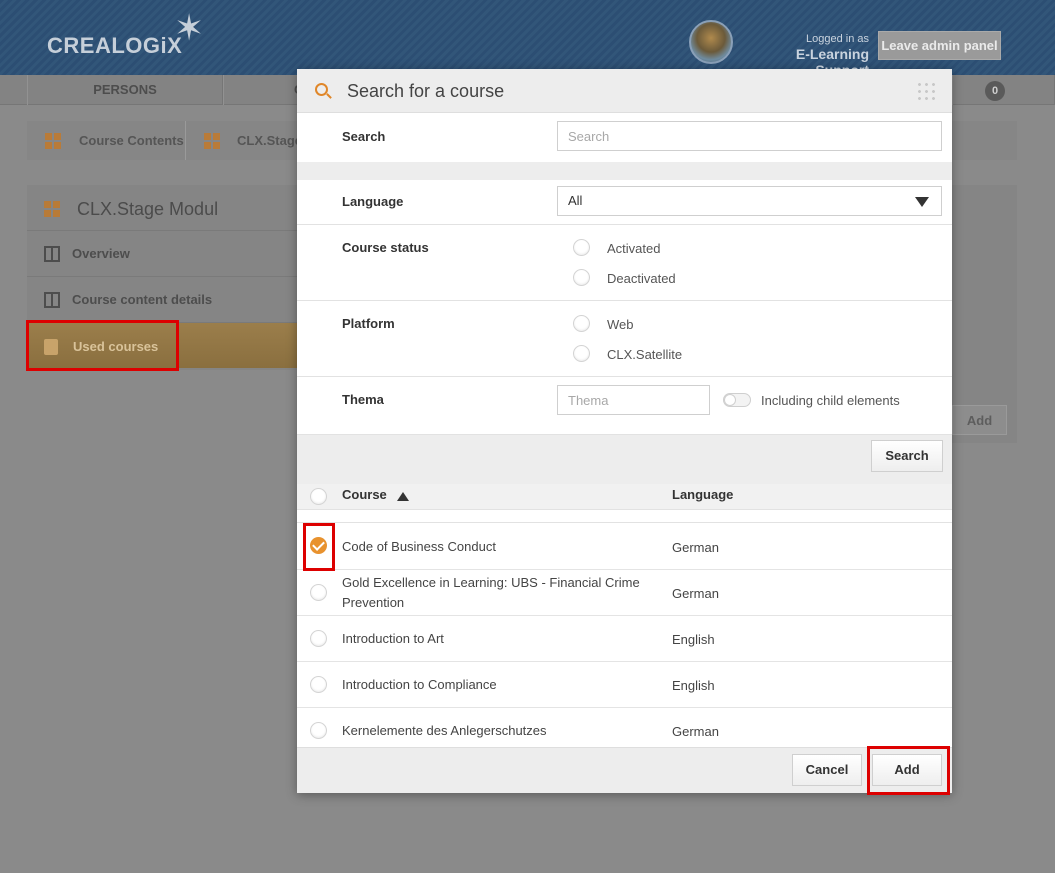 The width and height of the screenshot is (1055, 873). I want to click on table-header, so click(624, 497).